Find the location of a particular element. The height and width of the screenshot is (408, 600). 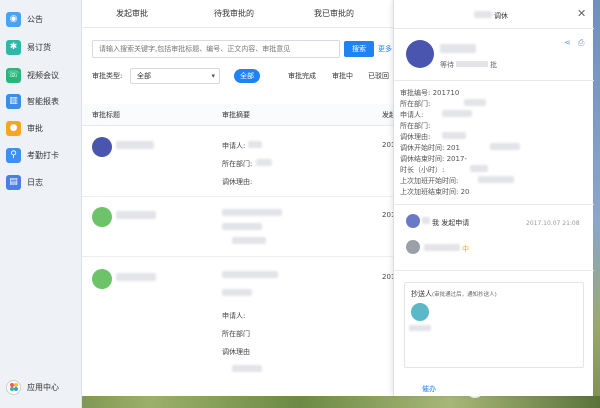

sidebar-item-reports: ▥ 智能报表 is located at coordinates (42, 101).